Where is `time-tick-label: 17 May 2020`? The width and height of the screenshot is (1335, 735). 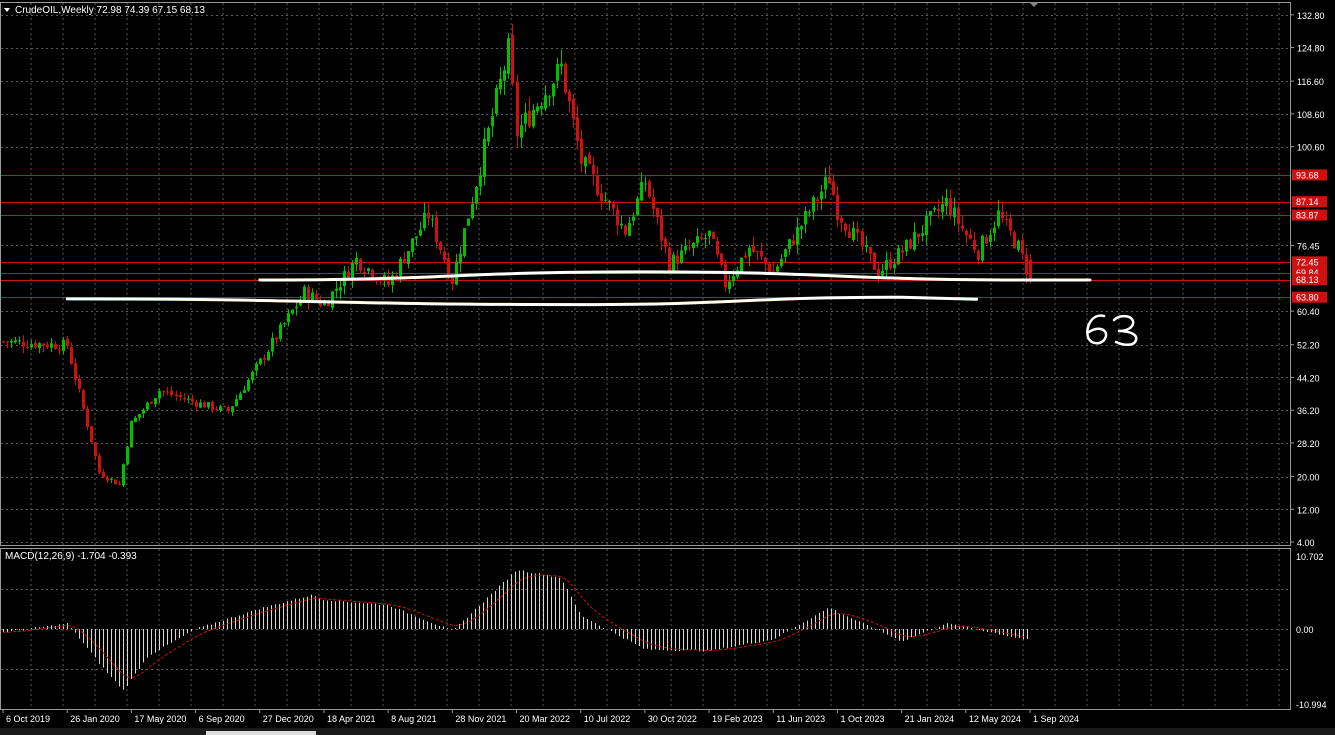 time-tick-label: 17 May 2020 is located at coordinates (160, 719).